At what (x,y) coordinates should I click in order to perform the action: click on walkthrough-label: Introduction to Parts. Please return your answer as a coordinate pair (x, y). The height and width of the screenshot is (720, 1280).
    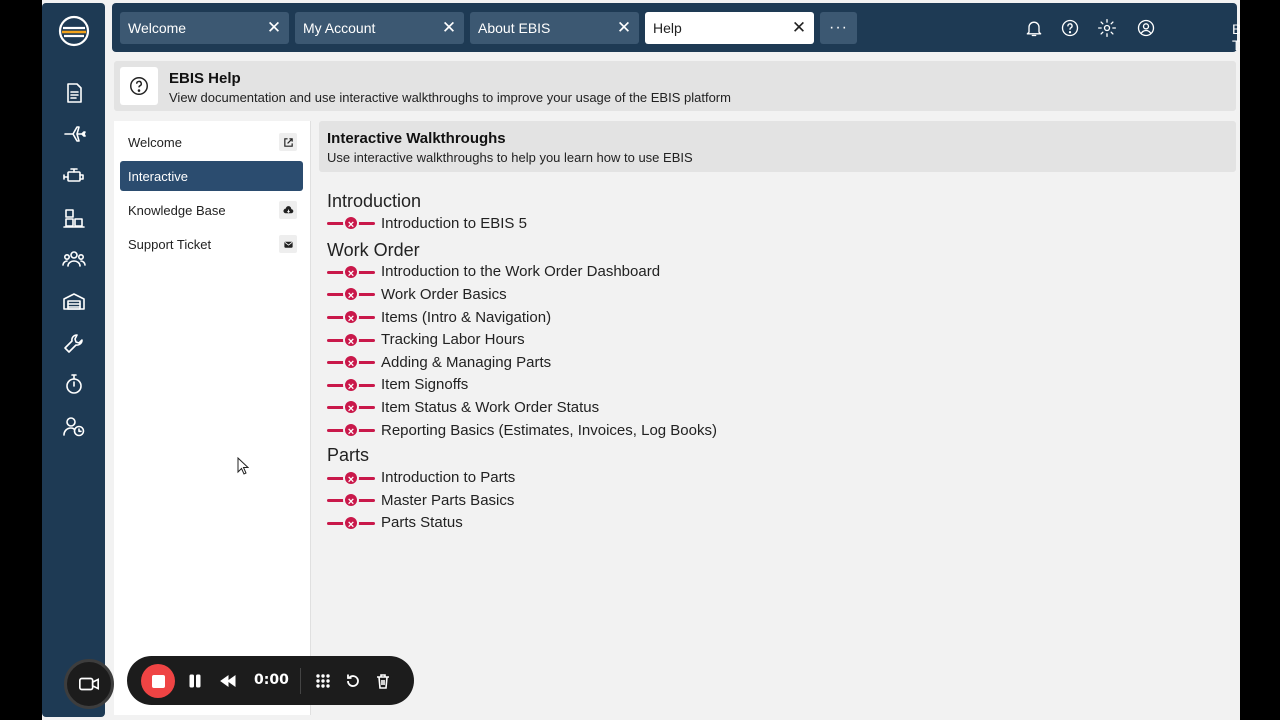
    Looking at the image, I should click on (448, 478).